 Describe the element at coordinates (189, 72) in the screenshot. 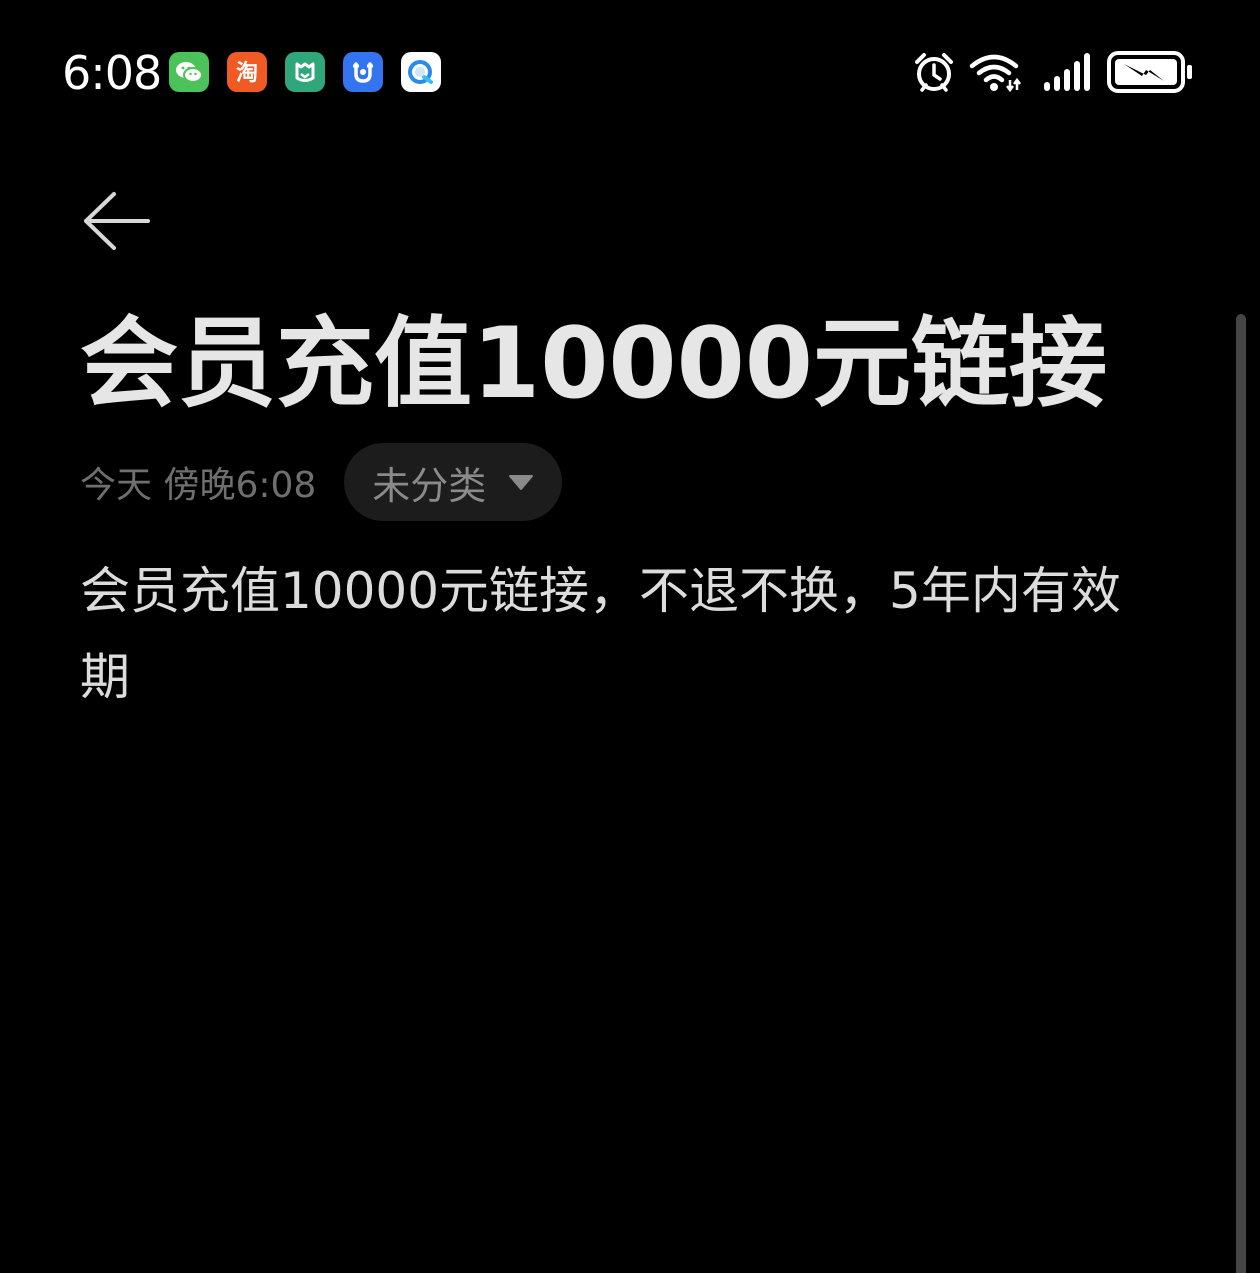

I see `wechat-icon` at that location.